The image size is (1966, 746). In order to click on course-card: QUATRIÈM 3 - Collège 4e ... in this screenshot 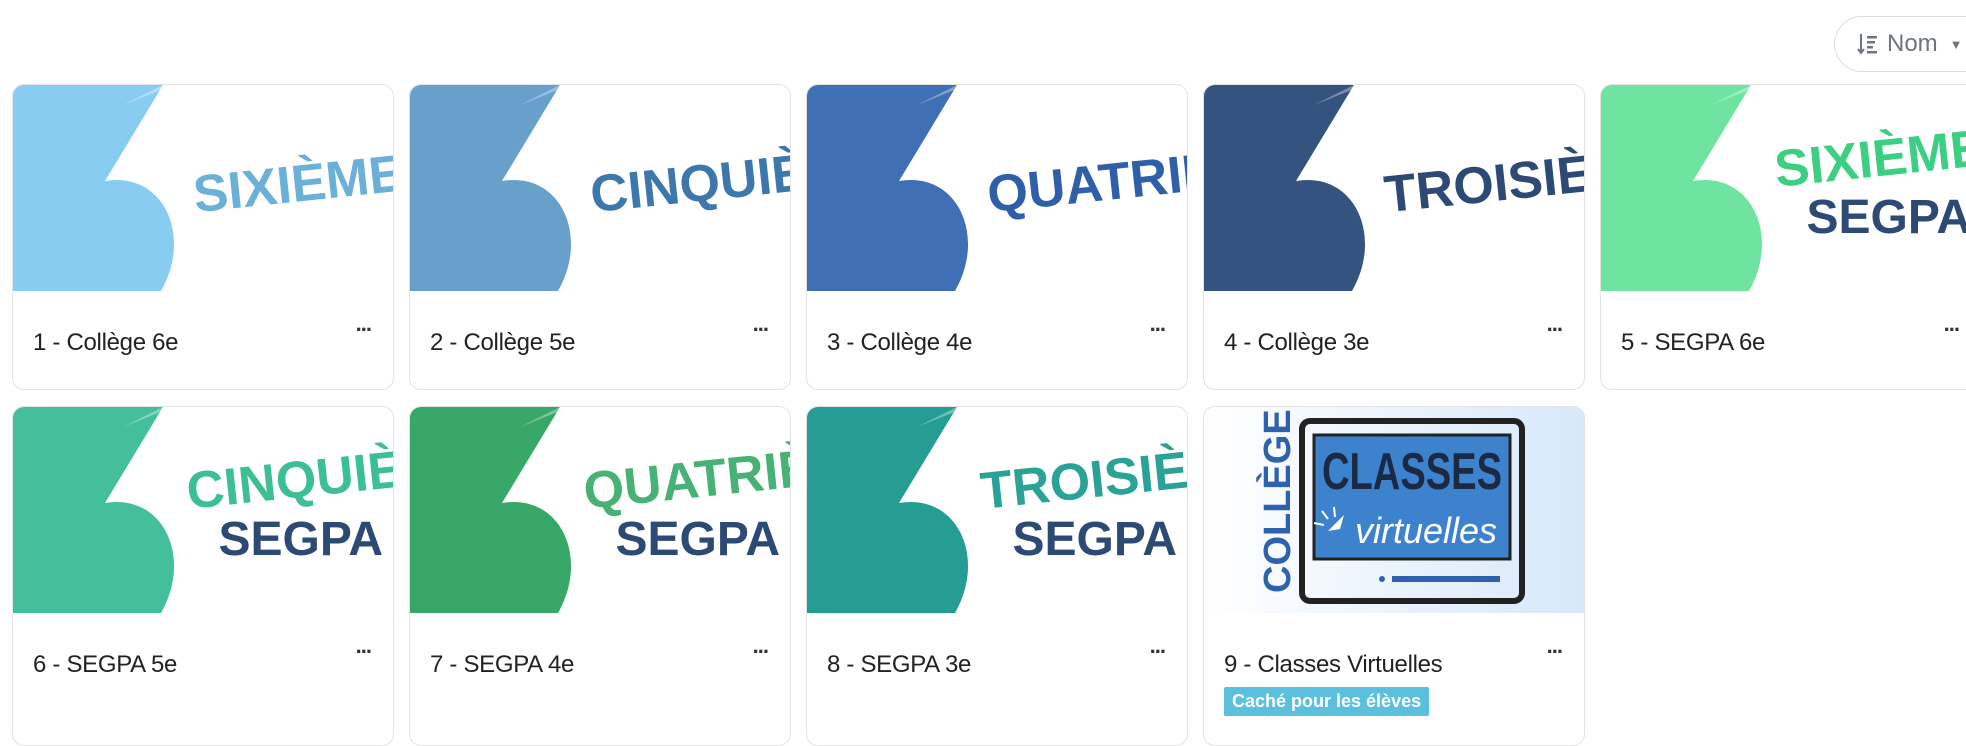, I will do `click(997, 237)`.